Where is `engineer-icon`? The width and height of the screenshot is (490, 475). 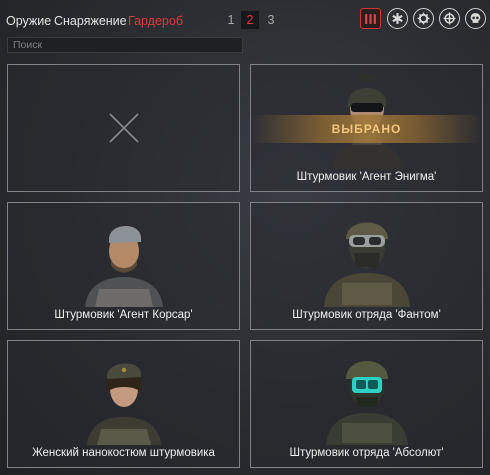 engineer-icon is located at coordinates (423, 18).